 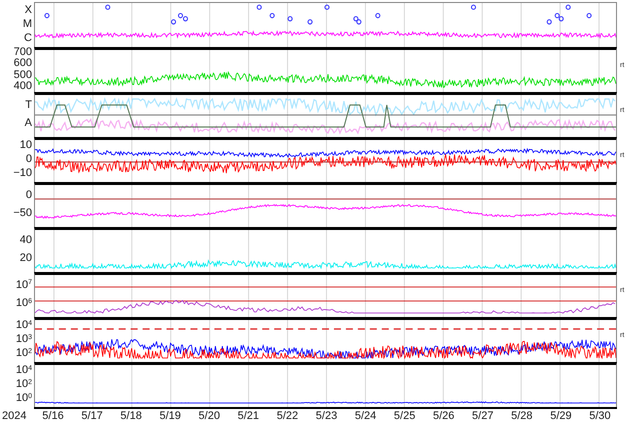 I want to click on date-label: 5/19, so click(x=170, y=416).